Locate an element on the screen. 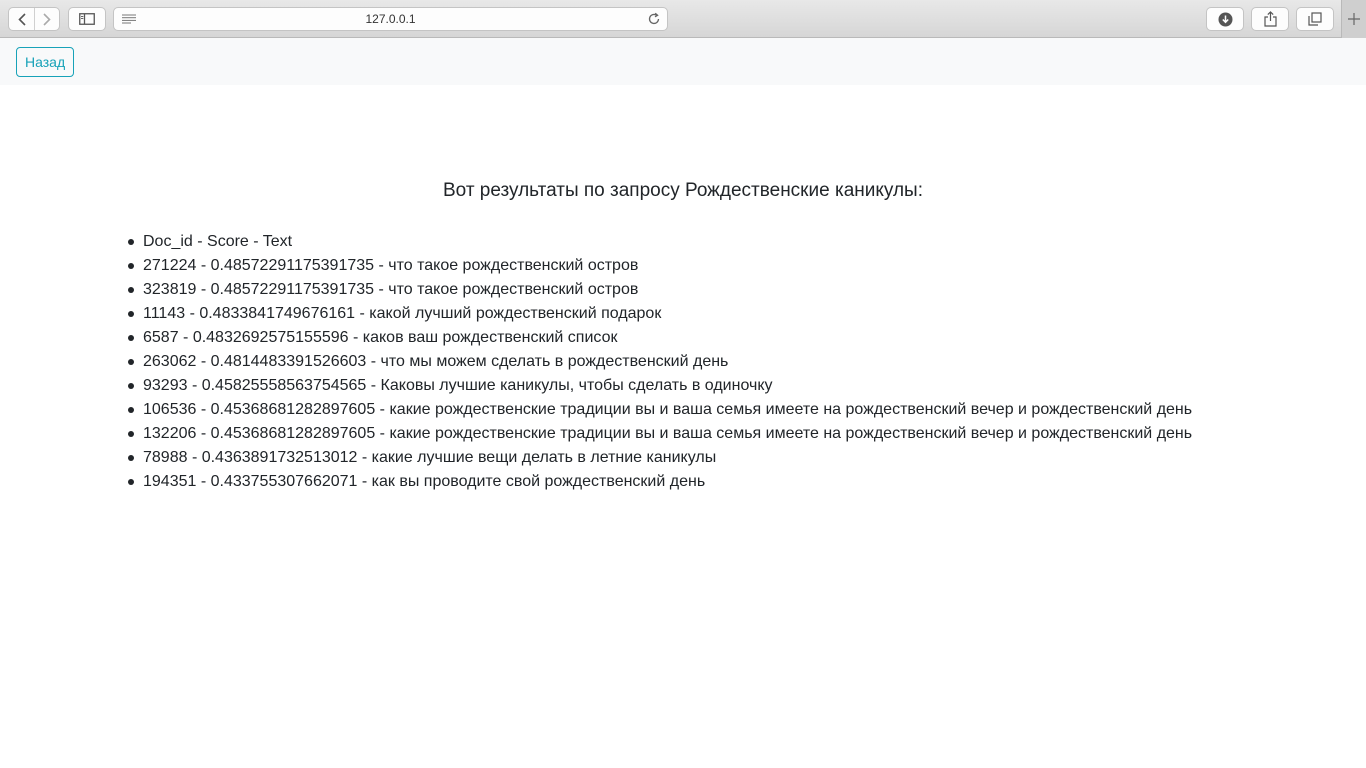 The width and height of the screenshot is (1366, 768). download-icon is located at coordinates (1225, 19).